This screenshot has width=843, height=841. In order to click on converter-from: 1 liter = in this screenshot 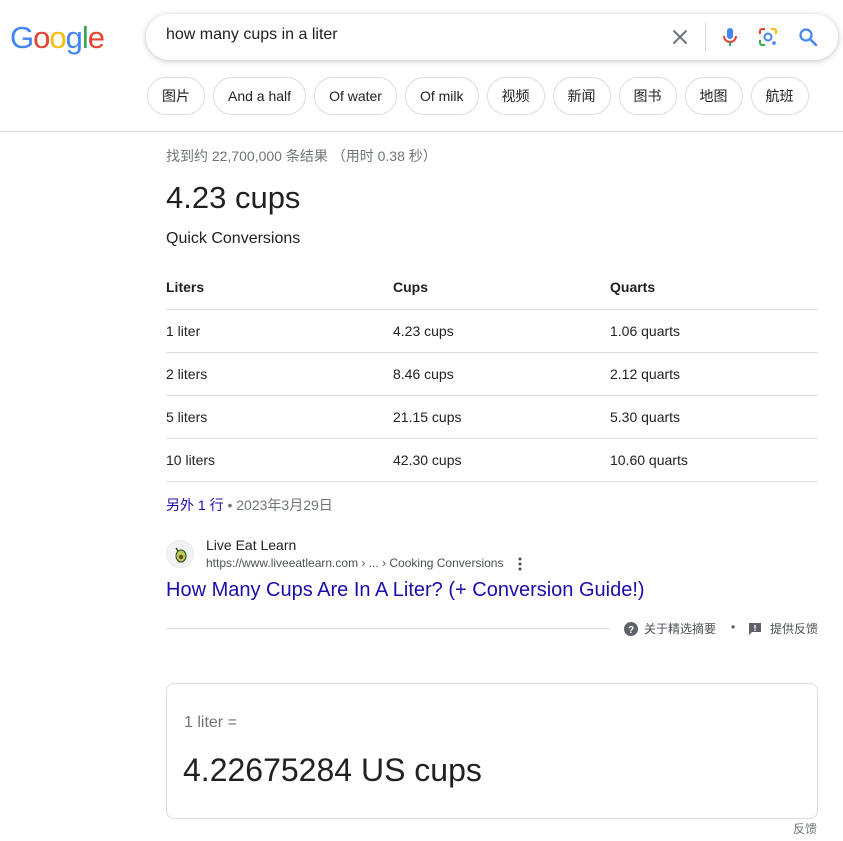, I will do `click(210, 722)`.